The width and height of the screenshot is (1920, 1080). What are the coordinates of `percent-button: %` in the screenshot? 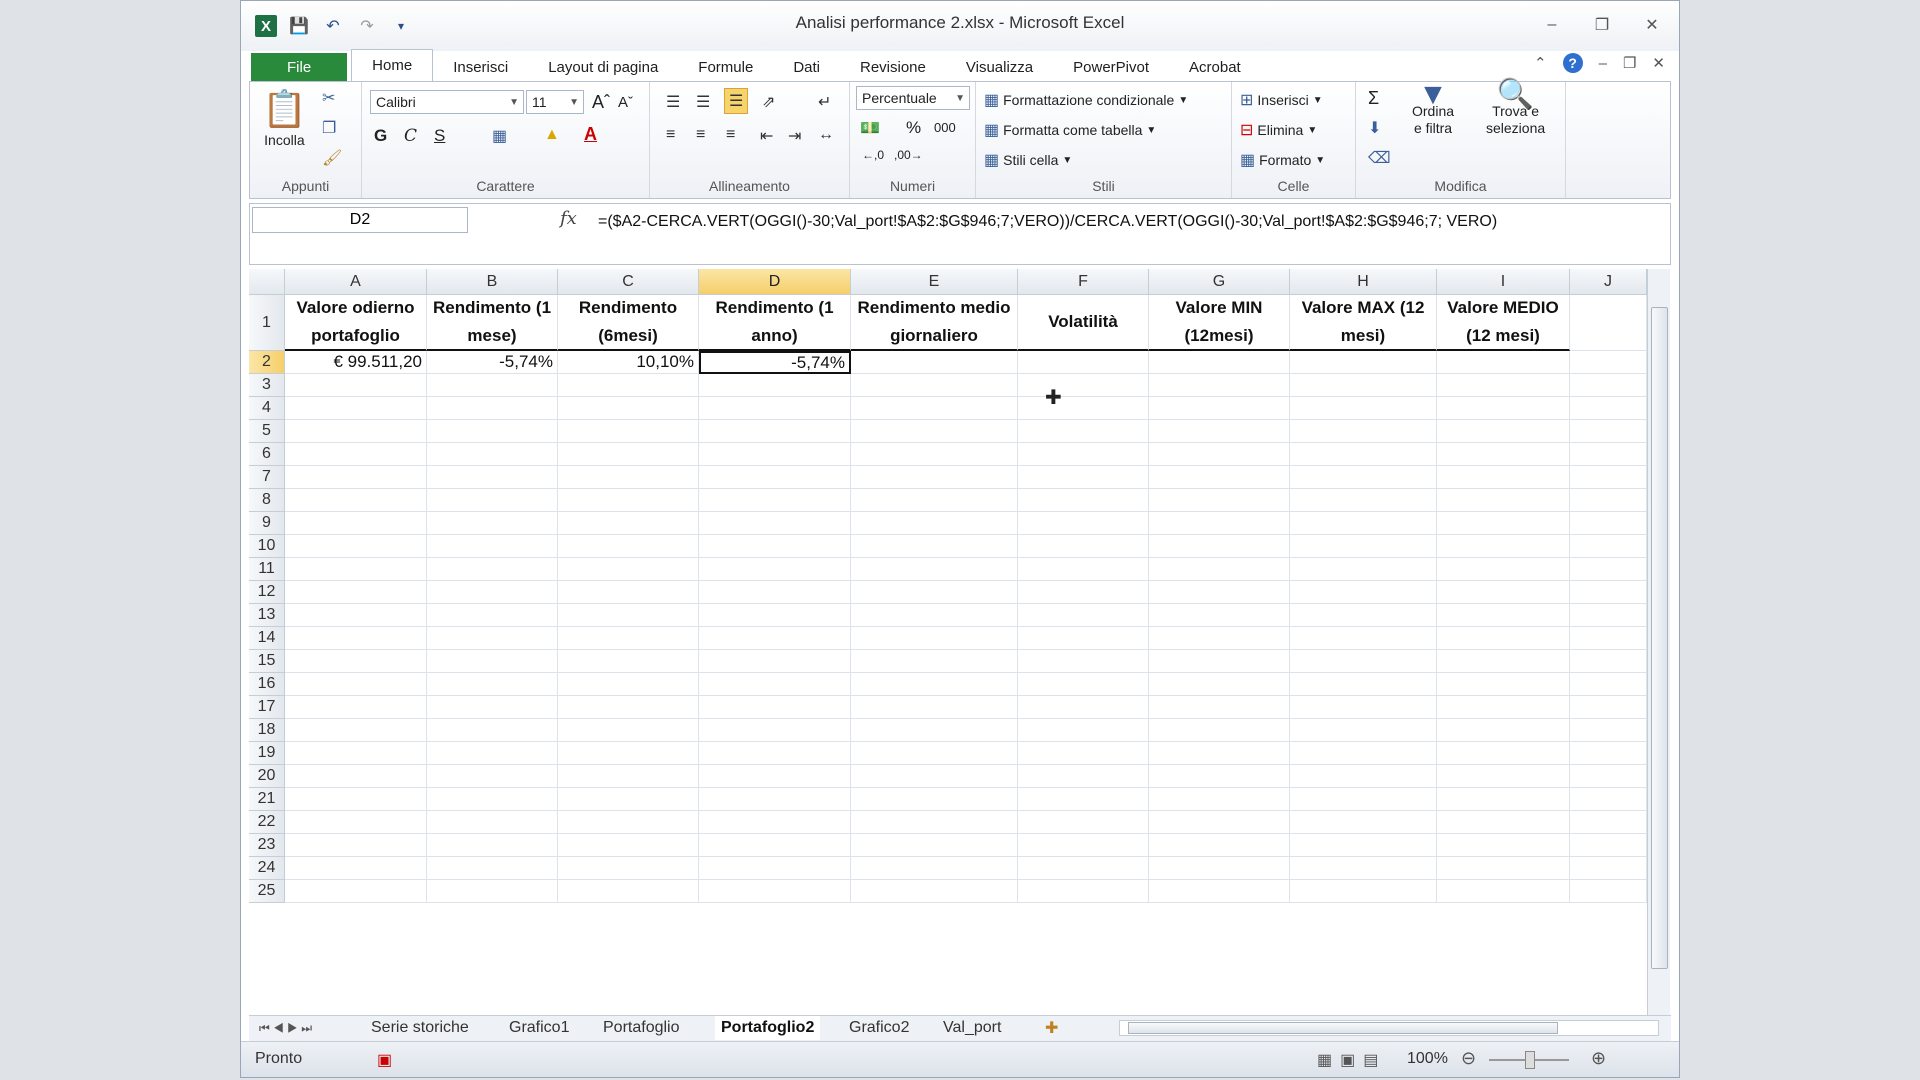 It's located at (913, 128).